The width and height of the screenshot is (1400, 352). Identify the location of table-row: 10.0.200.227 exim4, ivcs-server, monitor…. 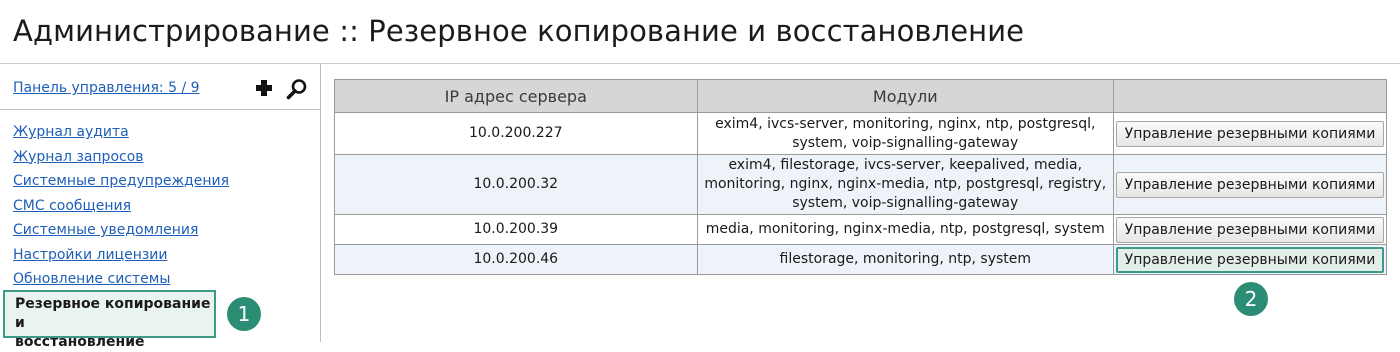
(861, 133).